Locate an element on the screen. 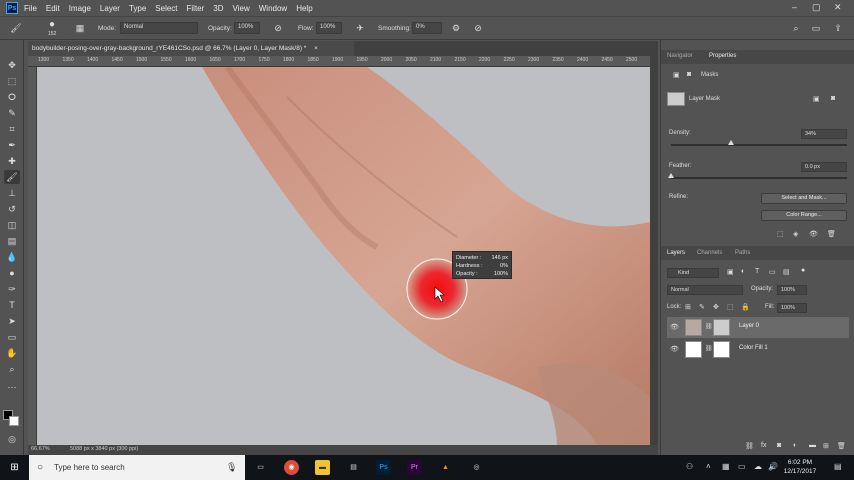 The height and width of the screenshot is (480, 854). vertical-scrollbar is located at coordinates (654, 251).